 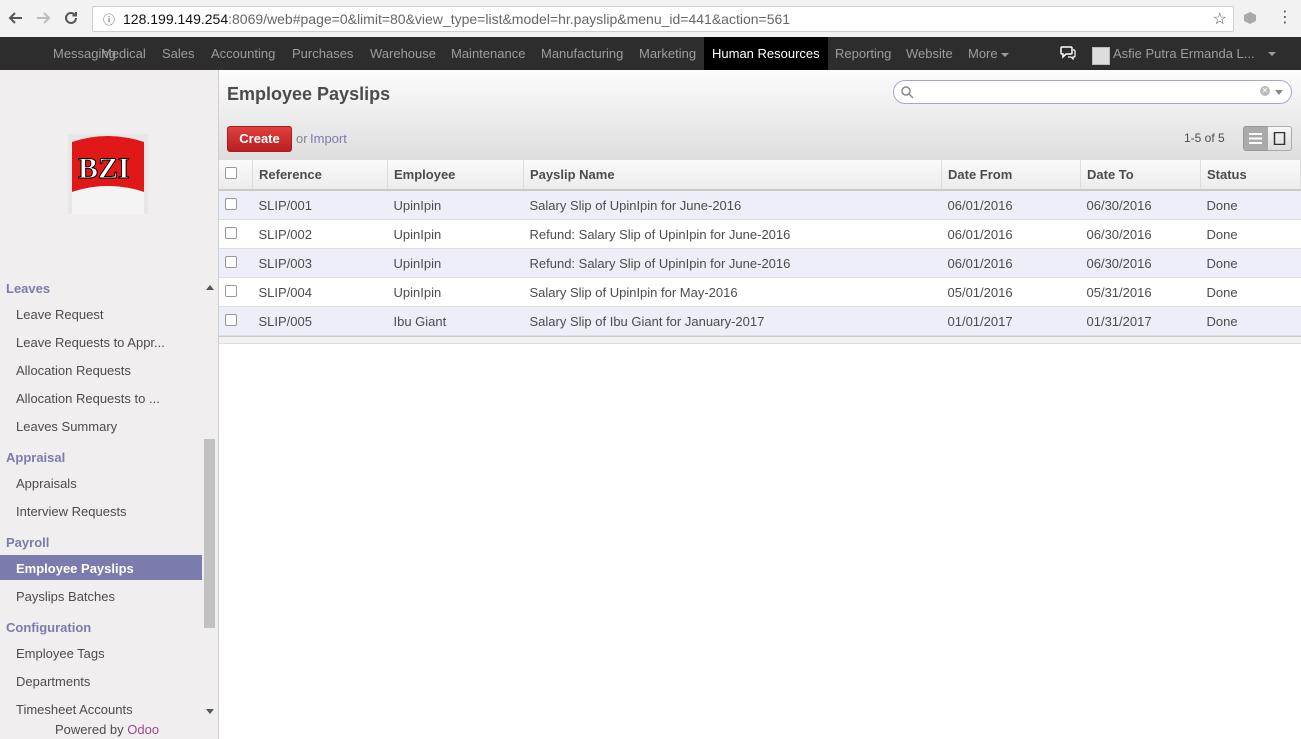 I want to click on menu-medical: Medical, so click(x=123, y=53).